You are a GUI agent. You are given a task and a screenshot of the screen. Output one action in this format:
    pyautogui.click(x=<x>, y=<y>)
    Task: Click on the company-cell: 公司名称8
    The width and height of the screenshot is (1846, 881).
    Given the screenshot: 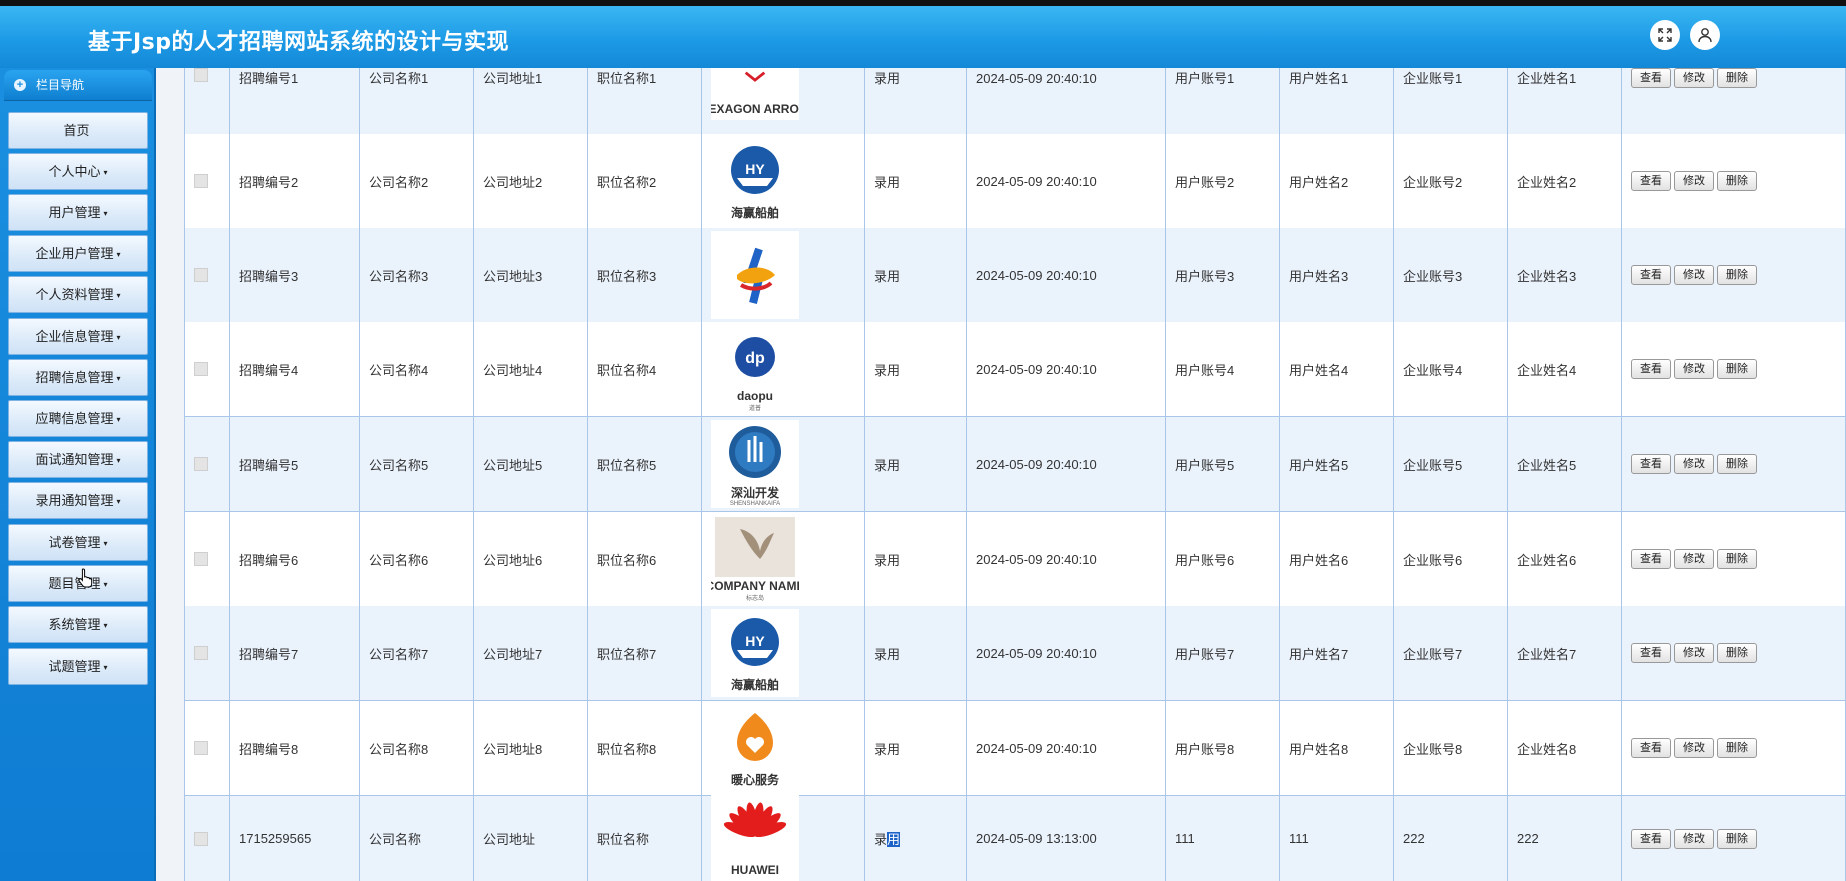 What is the action you would take?
    pyautogui.click(x=417, y=748)
    